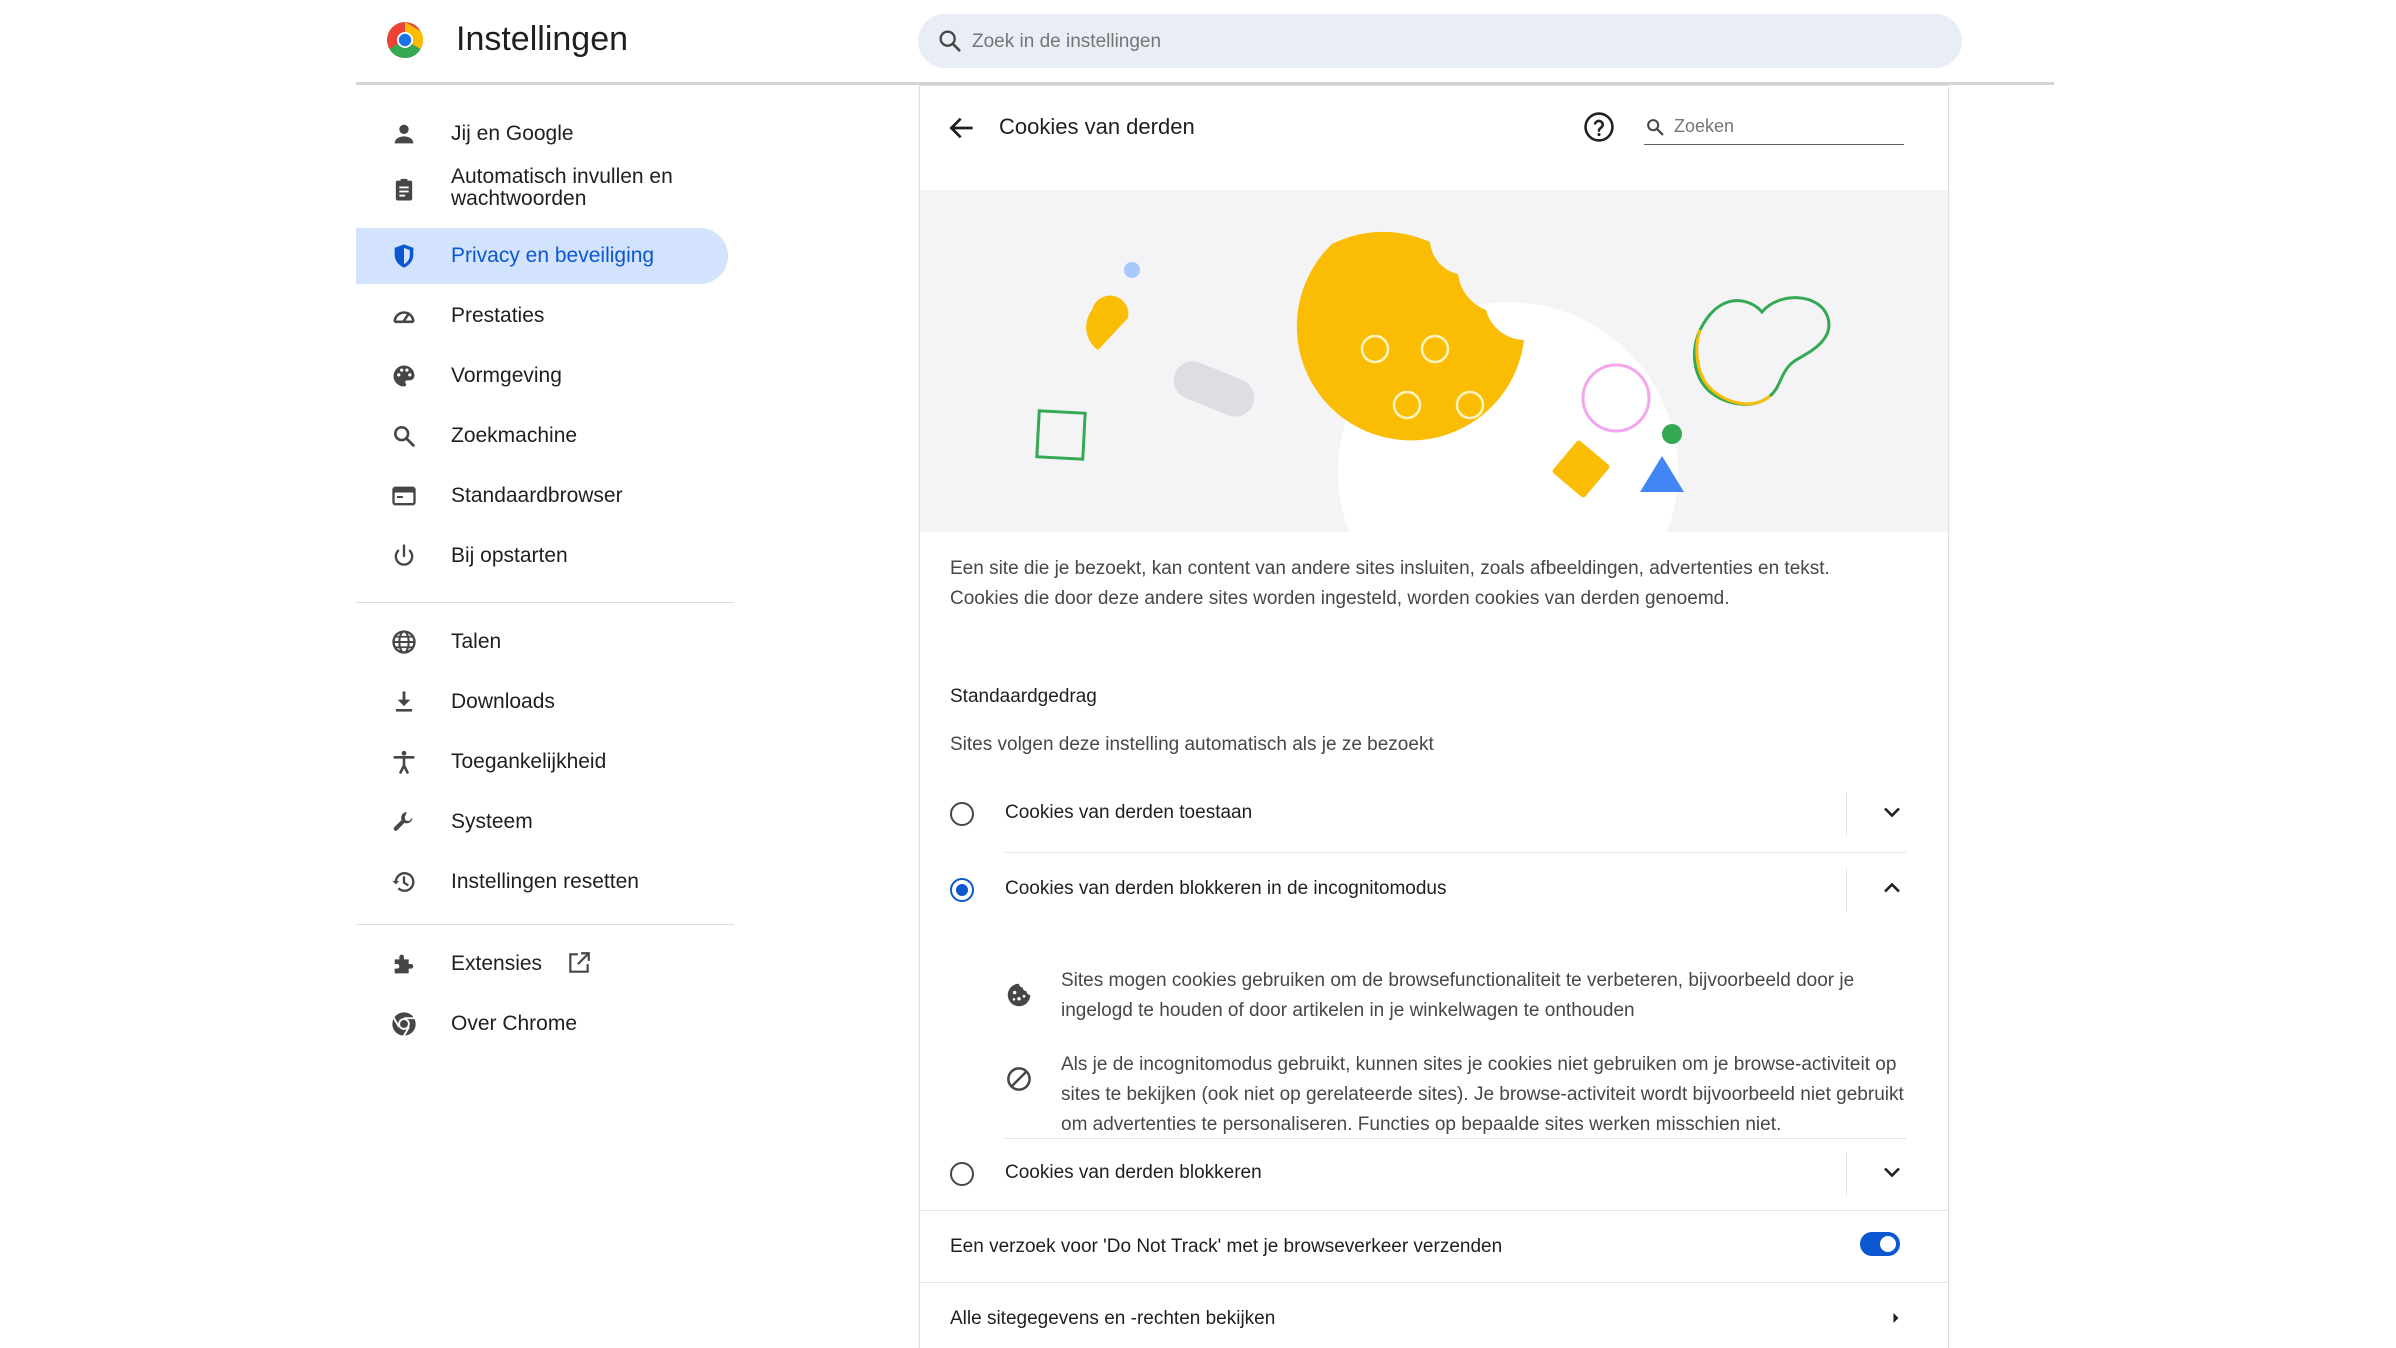  I want to click on do-not-track-toggle, so click(1880, 1244).